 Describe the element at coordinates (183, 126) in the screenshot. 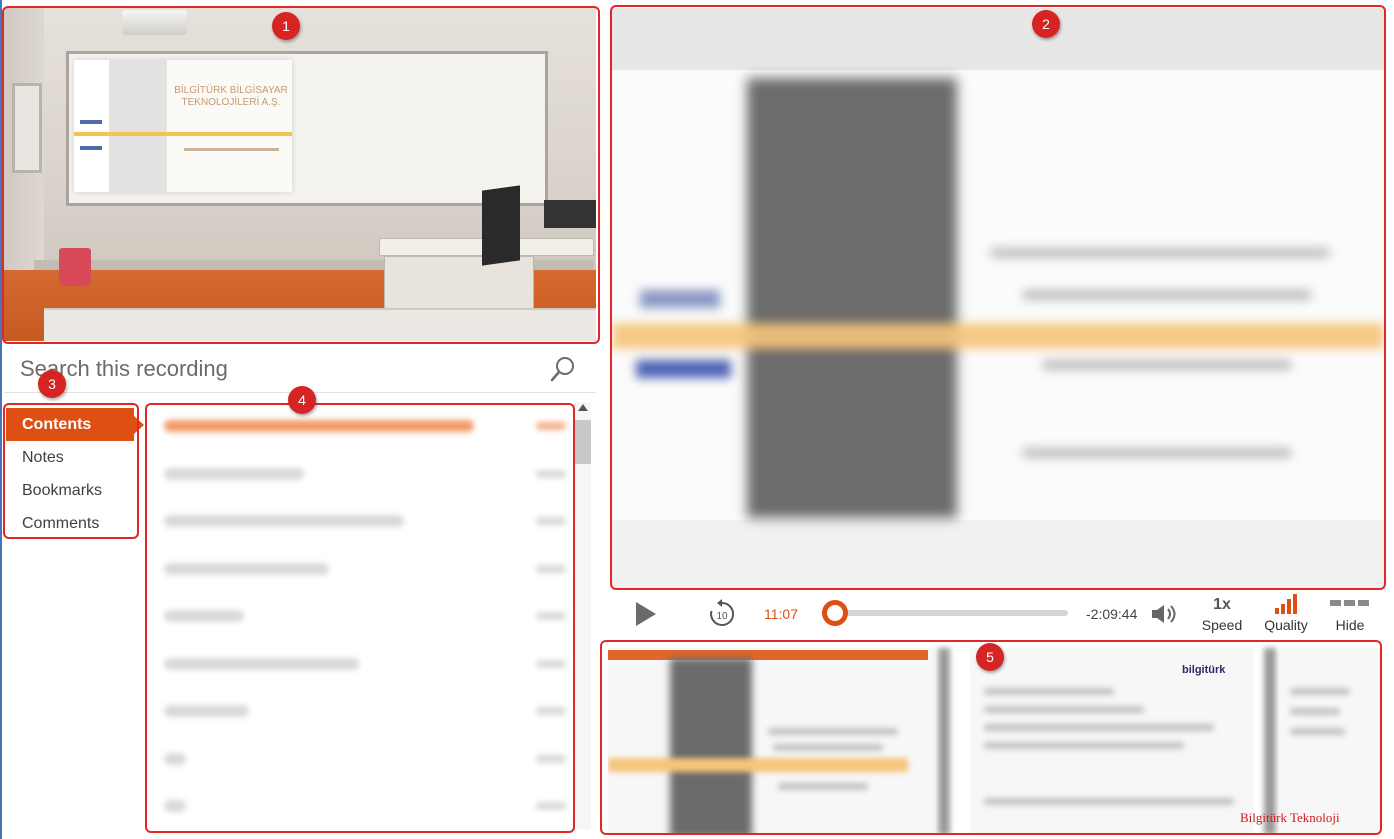

I see `projected-slide: BİLGİTÜRK BİLGİSAYAR TEKNOLOJİLERİ A.Ş.` at that location.